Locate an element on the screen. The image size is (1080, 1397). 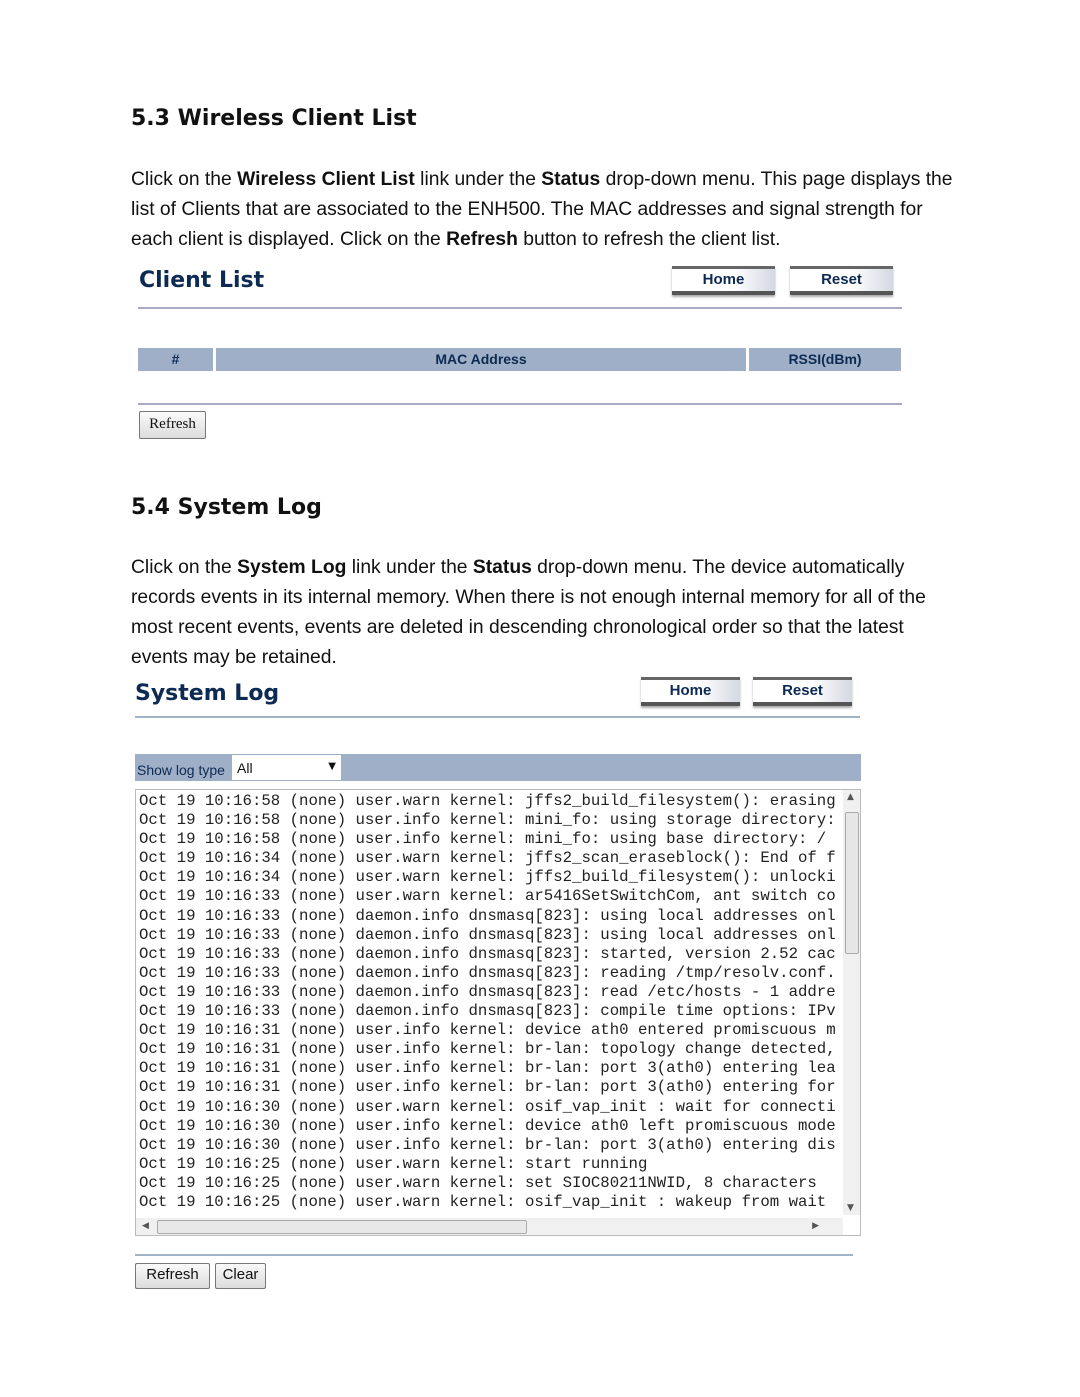
section-heading-client-list: 5.3 Wireless Client List is located at coordinates (274, 118).